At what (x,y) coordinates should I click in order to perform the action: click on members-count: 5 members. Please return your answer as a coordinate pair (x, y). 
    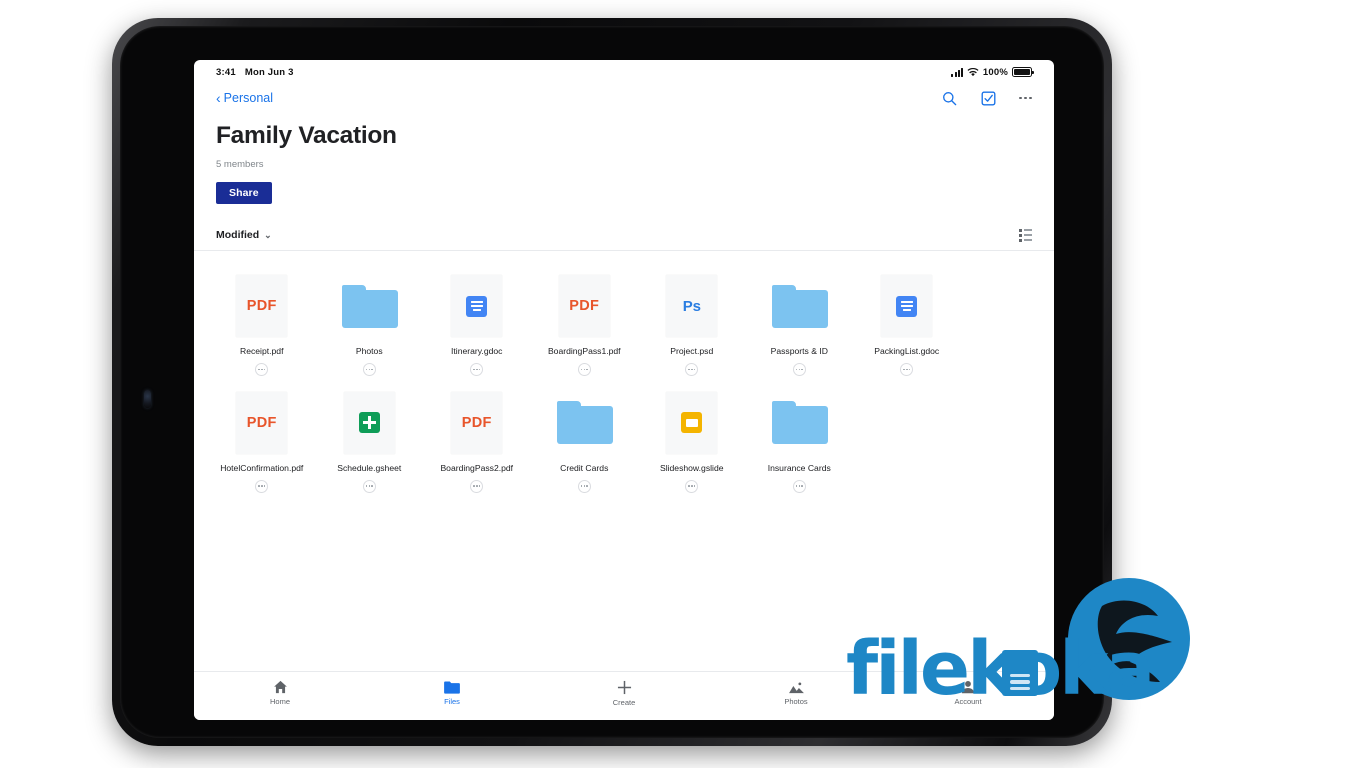
    Looking at the image, I should click on (240, 165).